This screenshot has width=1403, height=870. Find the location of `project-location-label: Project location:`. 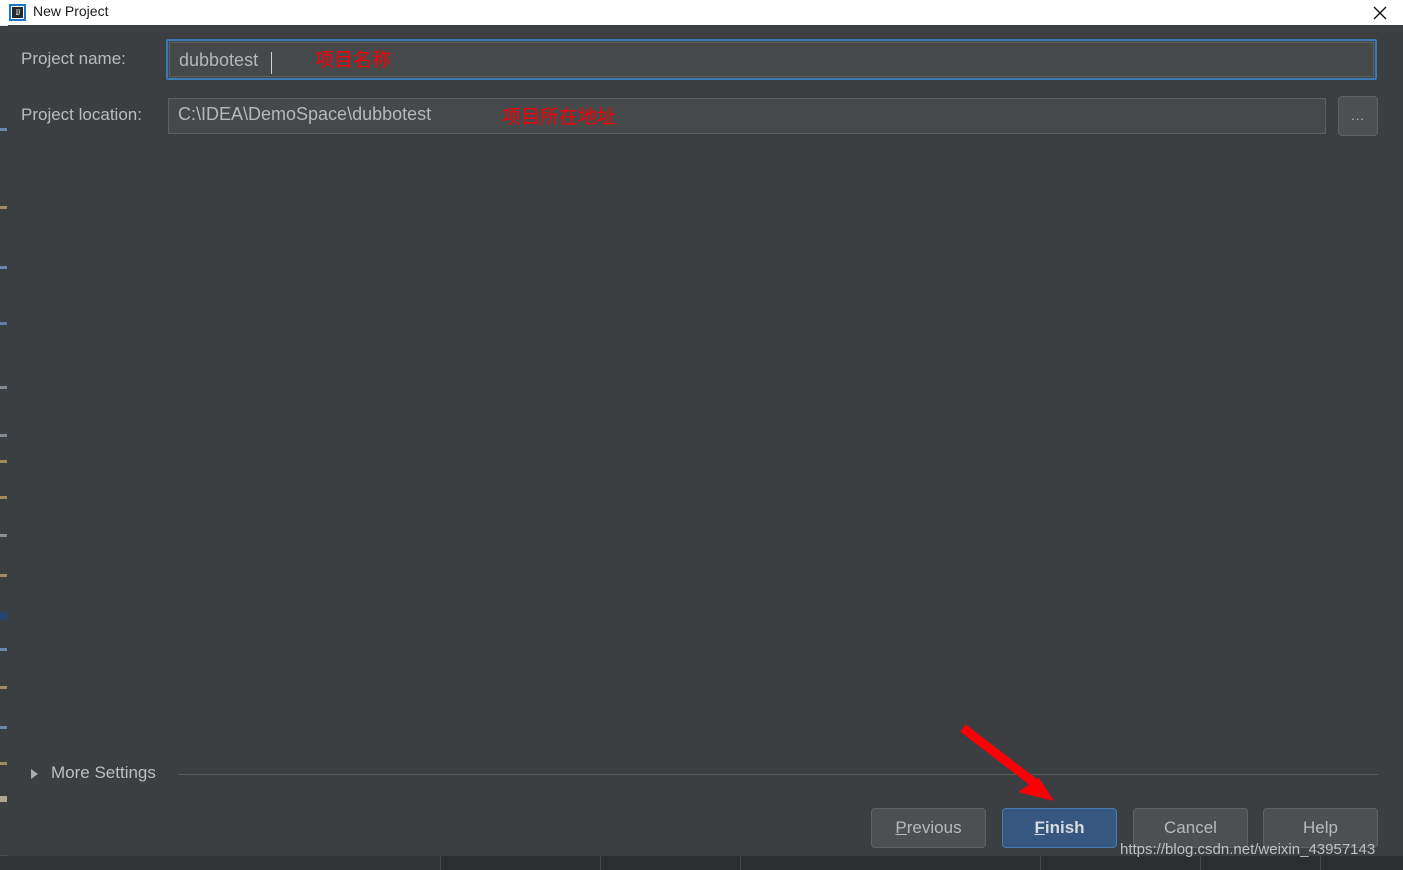

project-location-label: Project location: is located at coordinates (81, 114).